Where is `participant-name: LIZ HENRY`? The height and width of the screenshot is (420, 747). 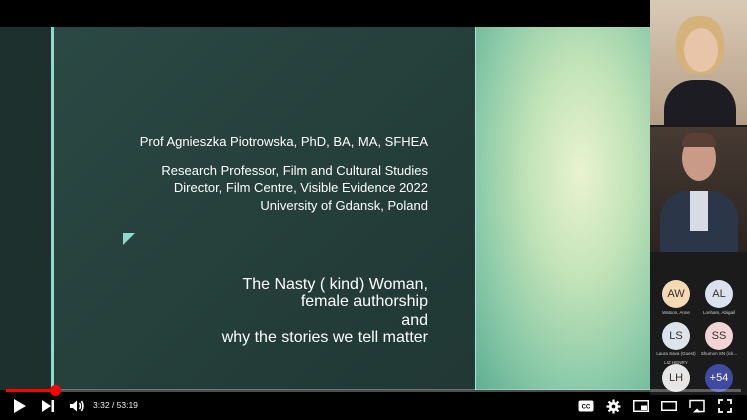 participant-name: LIZ HENRY is located at coordinates (676, 362).